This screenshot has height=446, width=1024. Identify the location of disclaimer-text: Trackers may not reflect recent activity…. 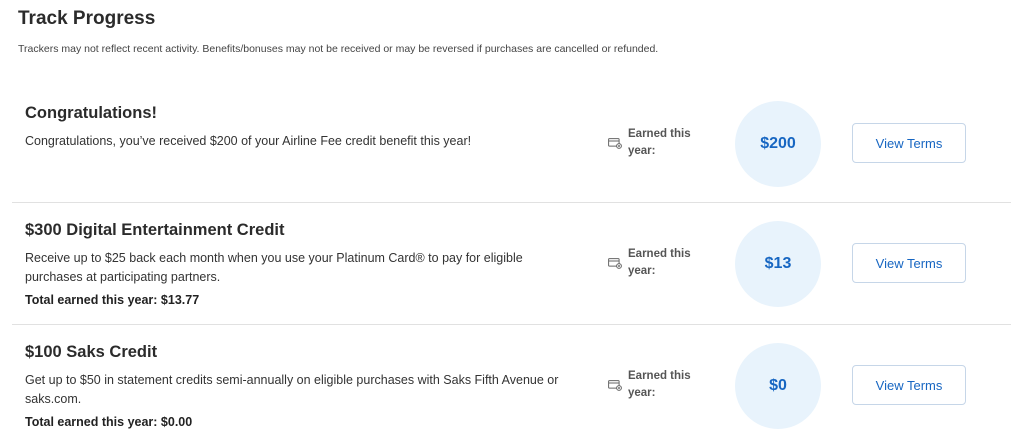
(338, 49).